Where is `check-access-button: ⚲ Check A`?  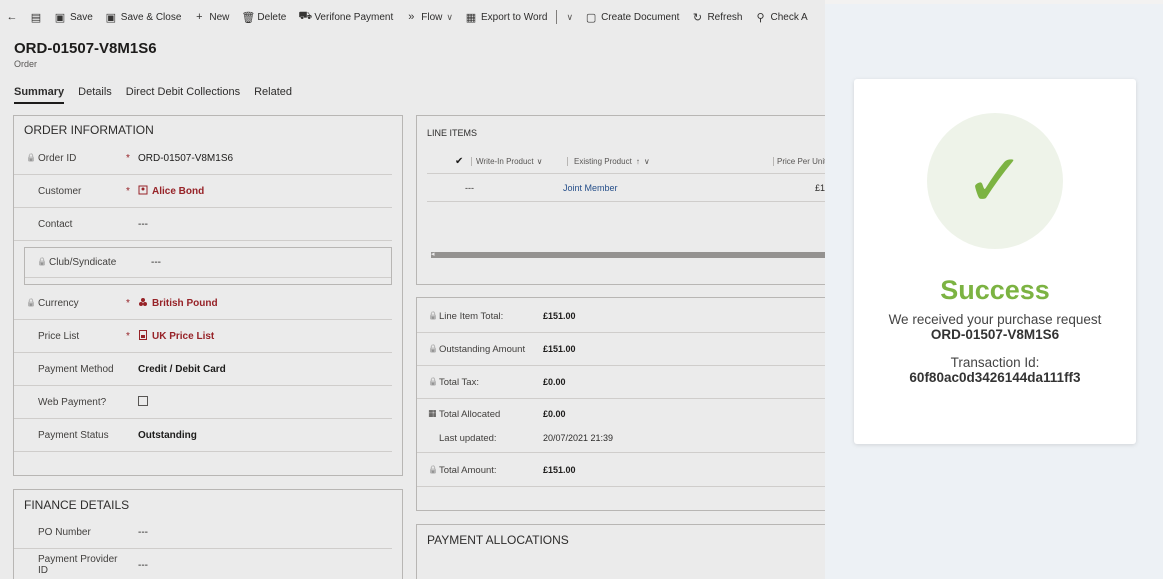
check-access-button: ⚲ Check A is located at coordinates (780, 17).